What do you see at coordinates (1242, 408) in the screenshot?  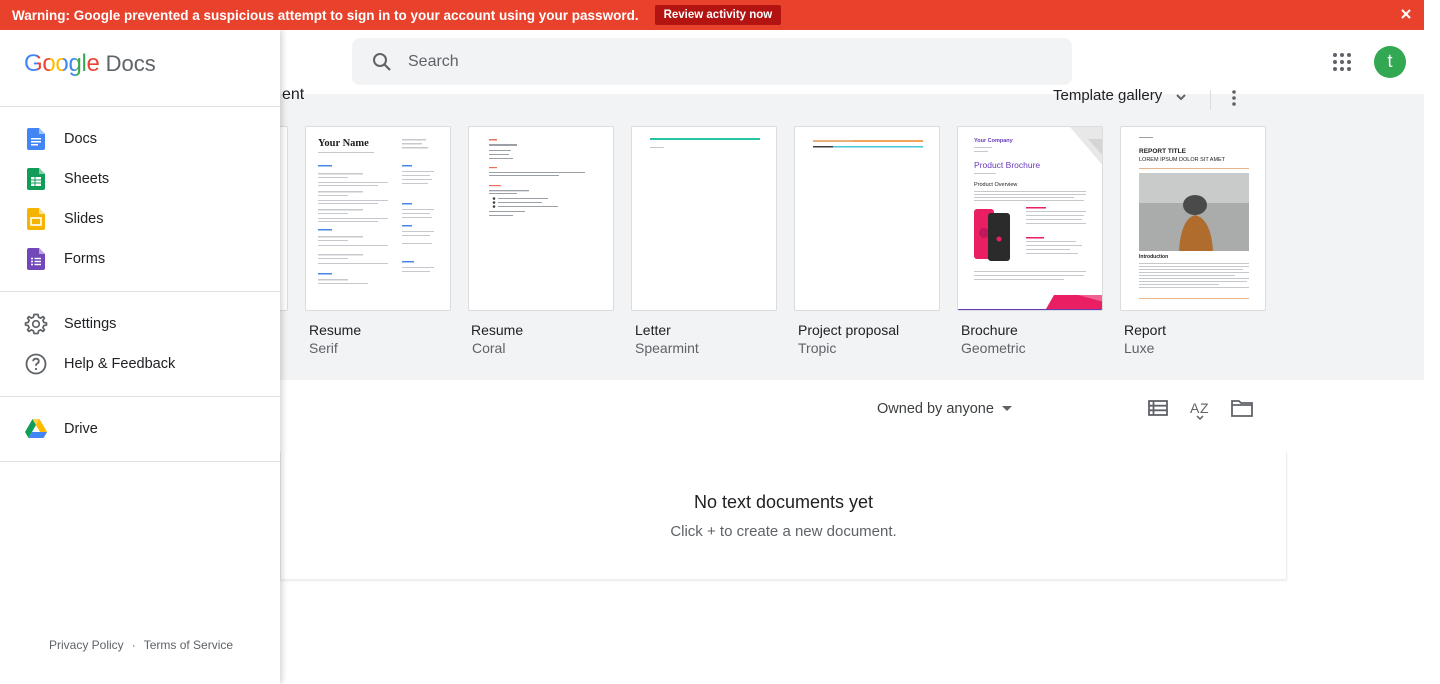 I see `folder-icon` at bounding box center [1242, 408].